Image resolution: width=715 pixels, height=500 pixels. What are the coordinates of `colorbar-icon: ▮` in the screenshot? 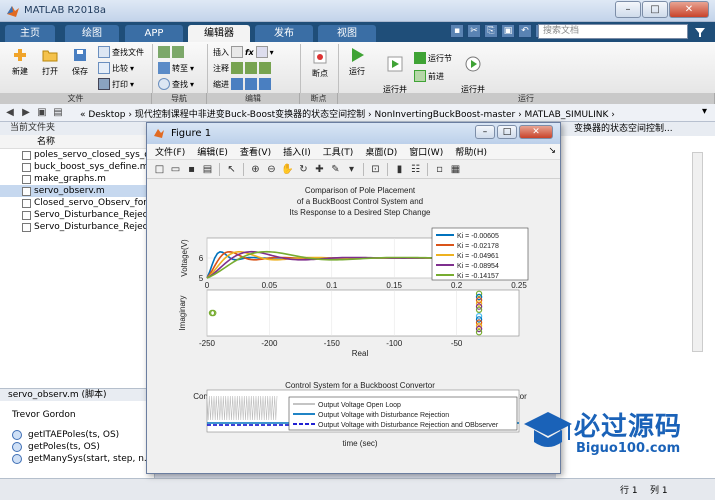 It's located at (399, 169).